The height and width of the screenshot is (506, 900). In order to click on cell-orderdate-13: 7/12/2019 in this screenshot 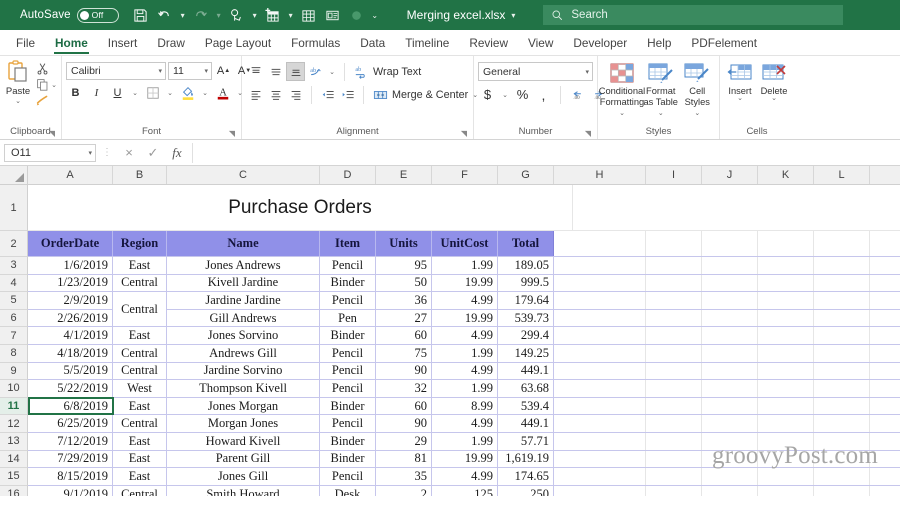, I will do `click(70, 441)`.